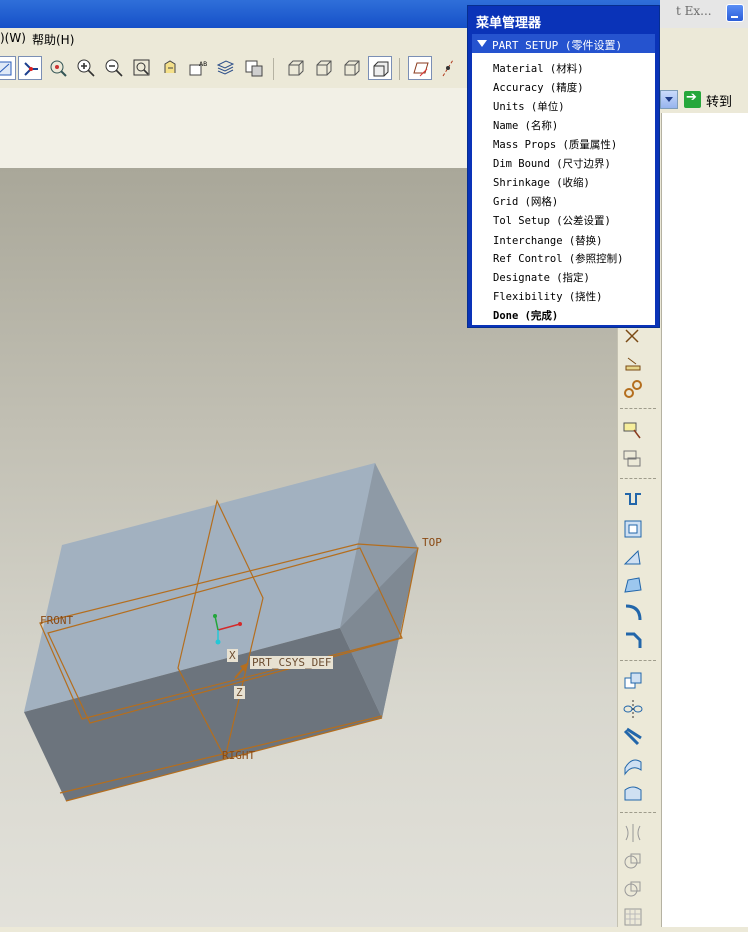 The image size is (748, 932). I want to click on trim-tool-icon, so click(633, 765).